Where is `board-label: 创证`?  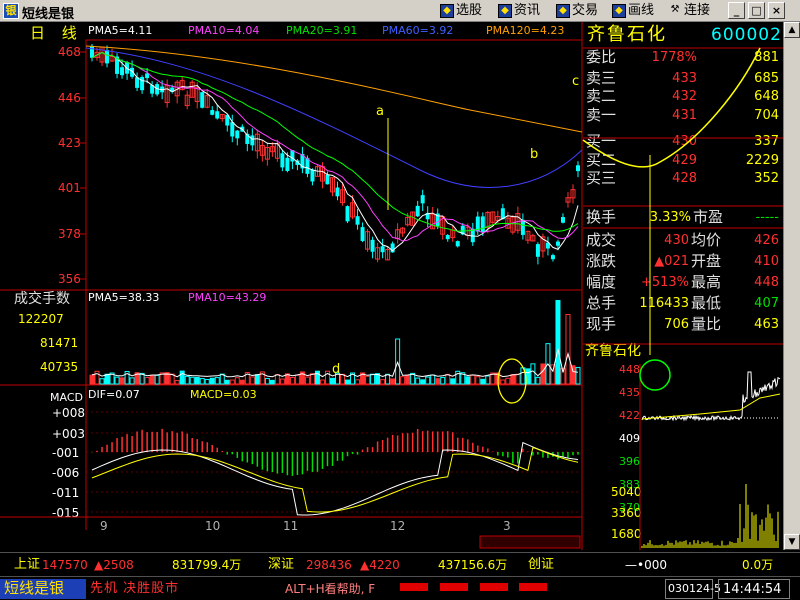 board-label: 创证 is located at coordinates (541, 564).